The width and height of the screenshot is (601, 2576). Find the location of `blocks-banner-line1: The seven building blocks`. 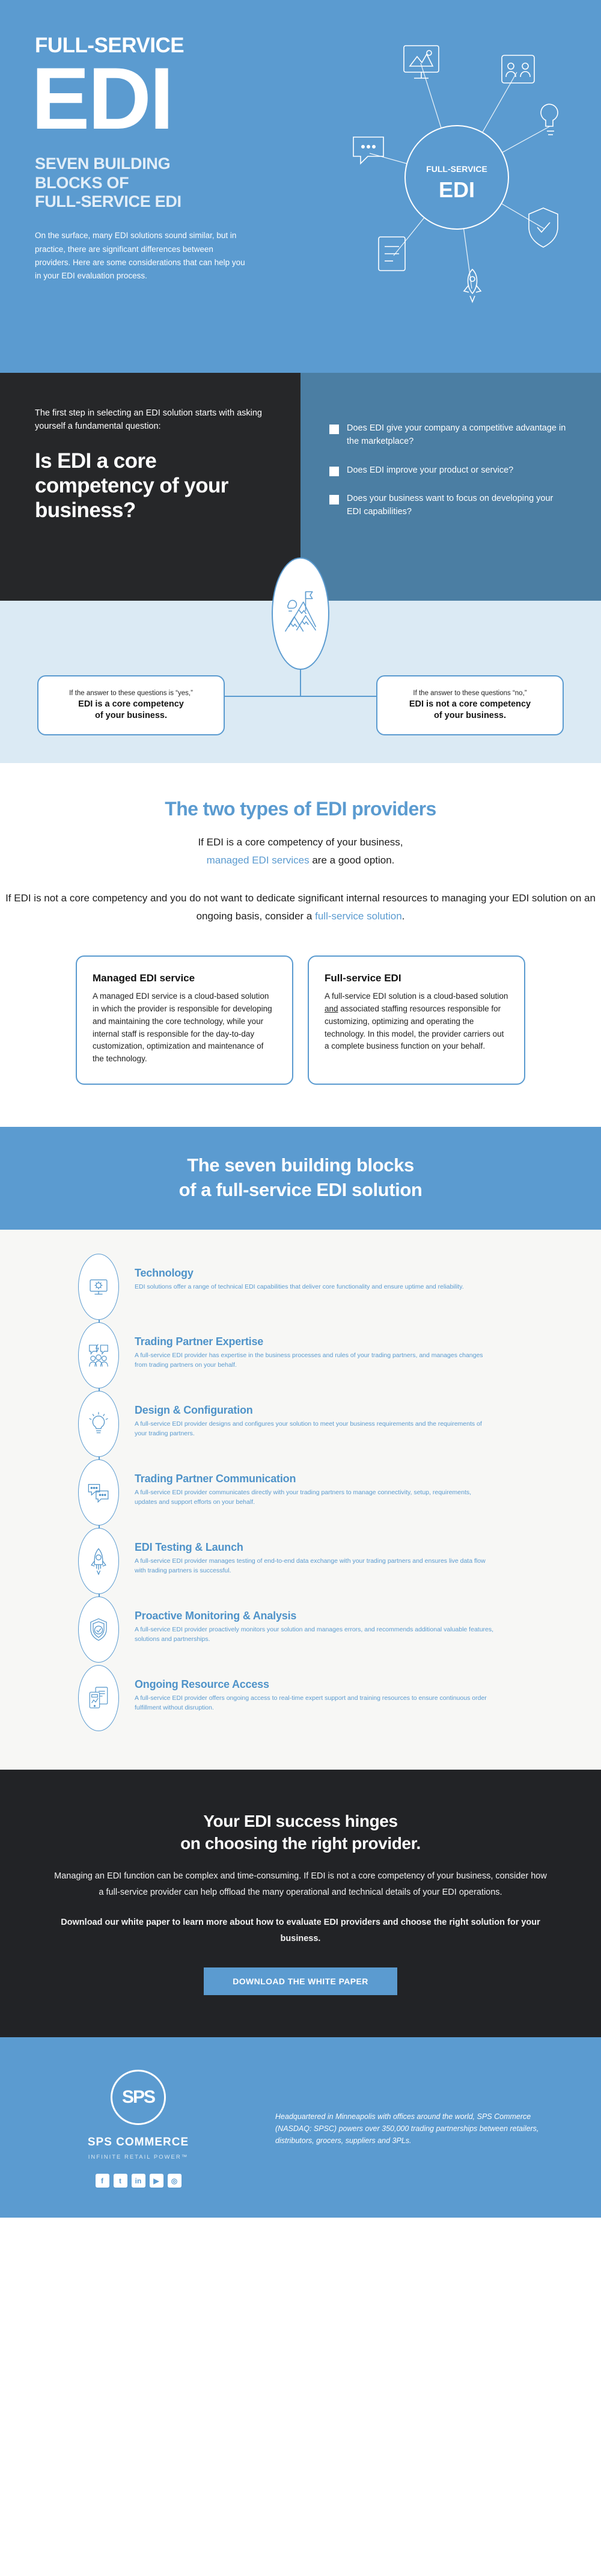

blocks-banner-line1: The seven building blocks is located at coordinates (300, 1165).